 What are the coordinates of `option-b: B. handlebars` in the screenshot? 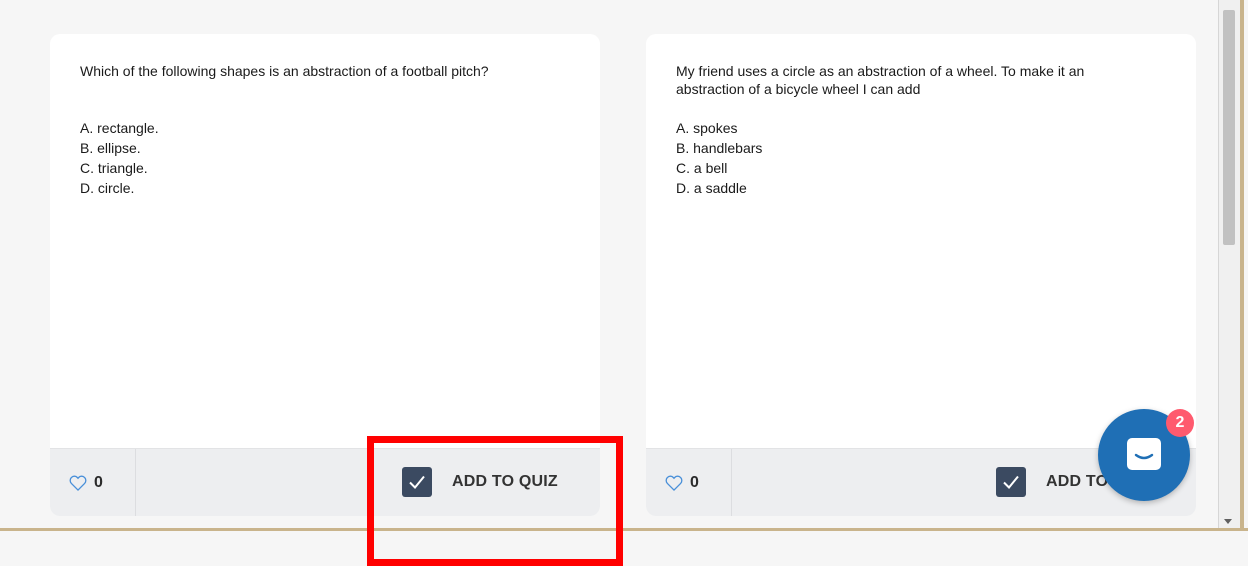 It's located at (719, 148).